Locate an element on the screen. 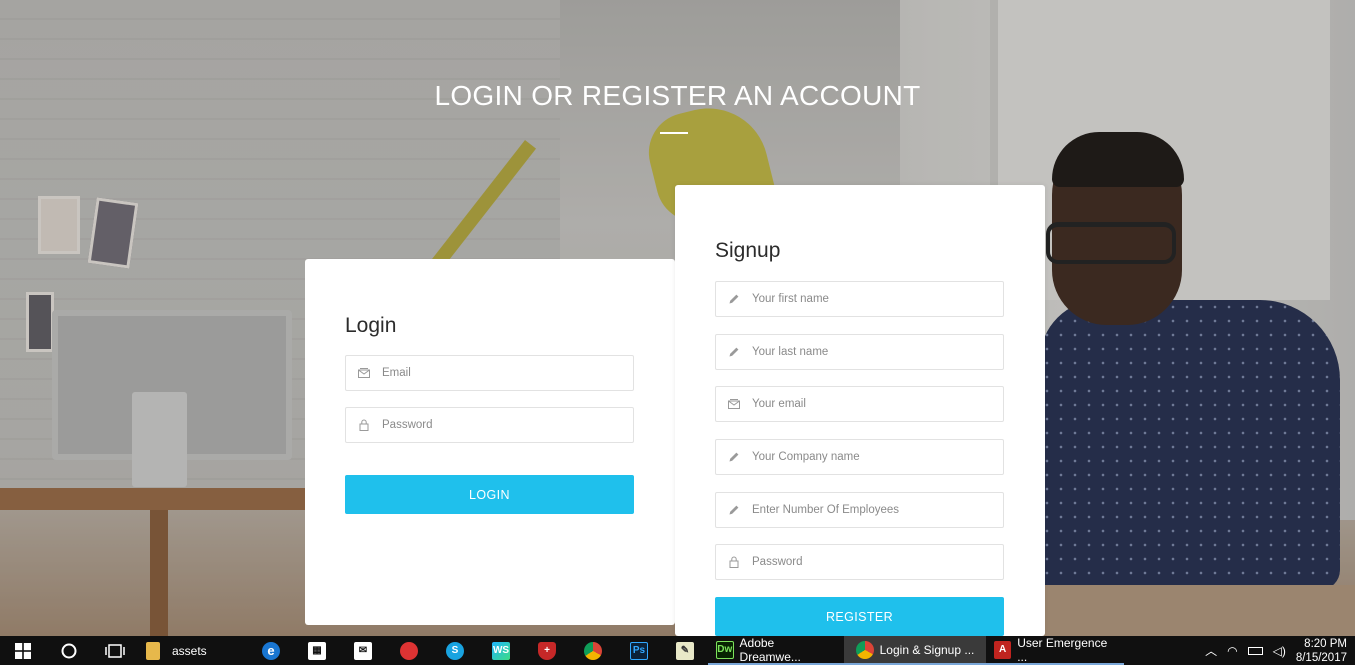 This screenshot has width=1355, height=665. edge-icon: e is located at coordinates (271, 650).